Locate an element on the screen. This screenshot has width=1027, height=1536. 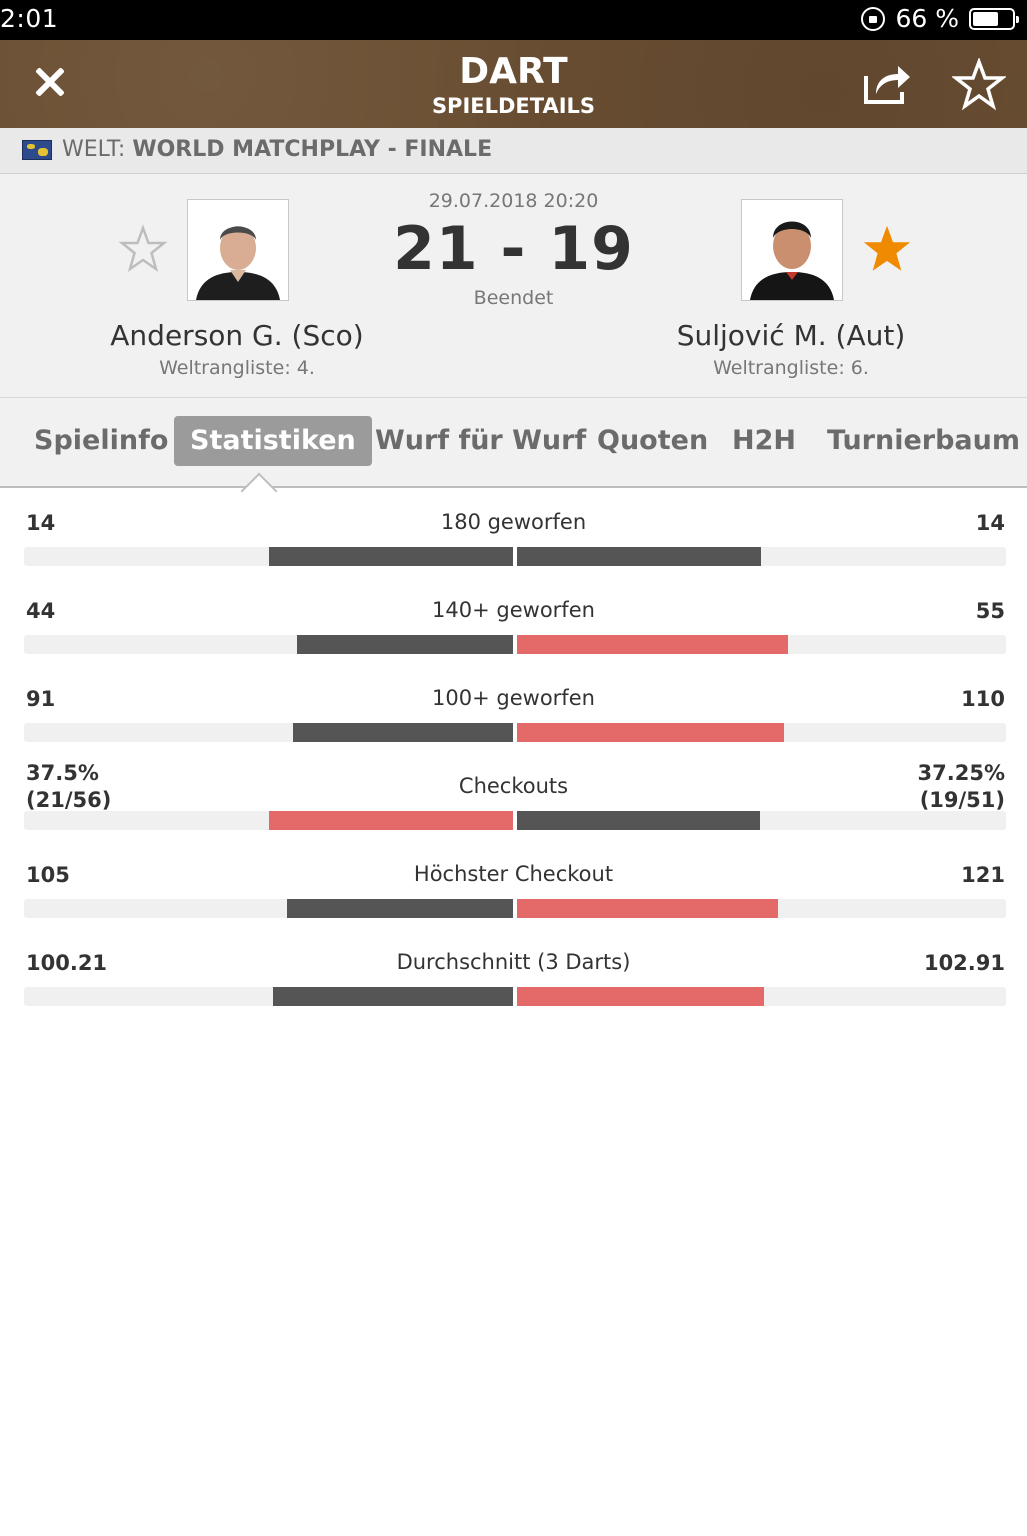
stat-label: Checkouts is located at coordinates (513, 786).